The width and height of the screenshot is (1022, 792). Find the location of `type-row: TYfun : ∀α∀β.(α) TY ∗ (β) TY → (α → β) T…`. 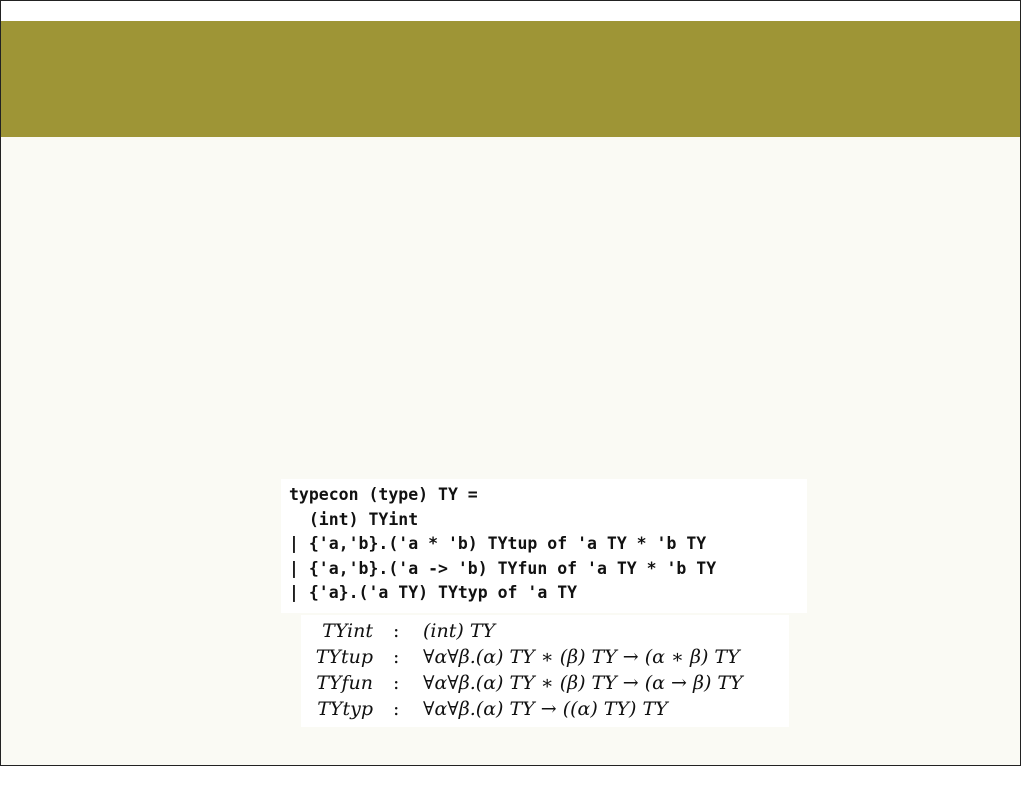

type-row: TYfun : ∀α∀β.(α) TY ∗ (β) TY → (α → β) T… is located at coordinates (545, 685).